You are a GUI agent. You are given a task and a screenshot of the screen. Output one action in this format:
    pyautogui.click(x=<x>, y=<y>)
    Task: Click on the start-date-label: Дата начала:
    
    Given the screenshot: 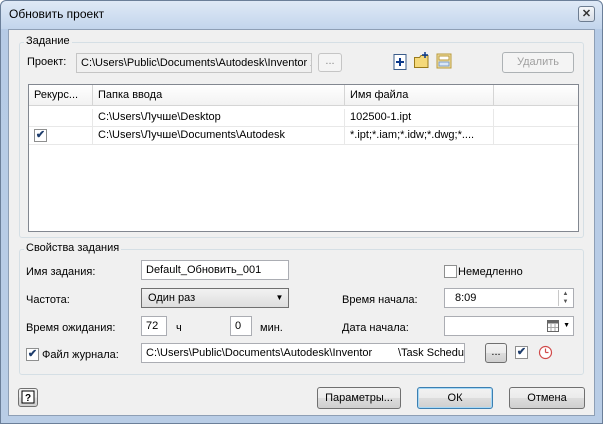 What is the action you would take?
    pyautogui.click(x=375, y=328)
    